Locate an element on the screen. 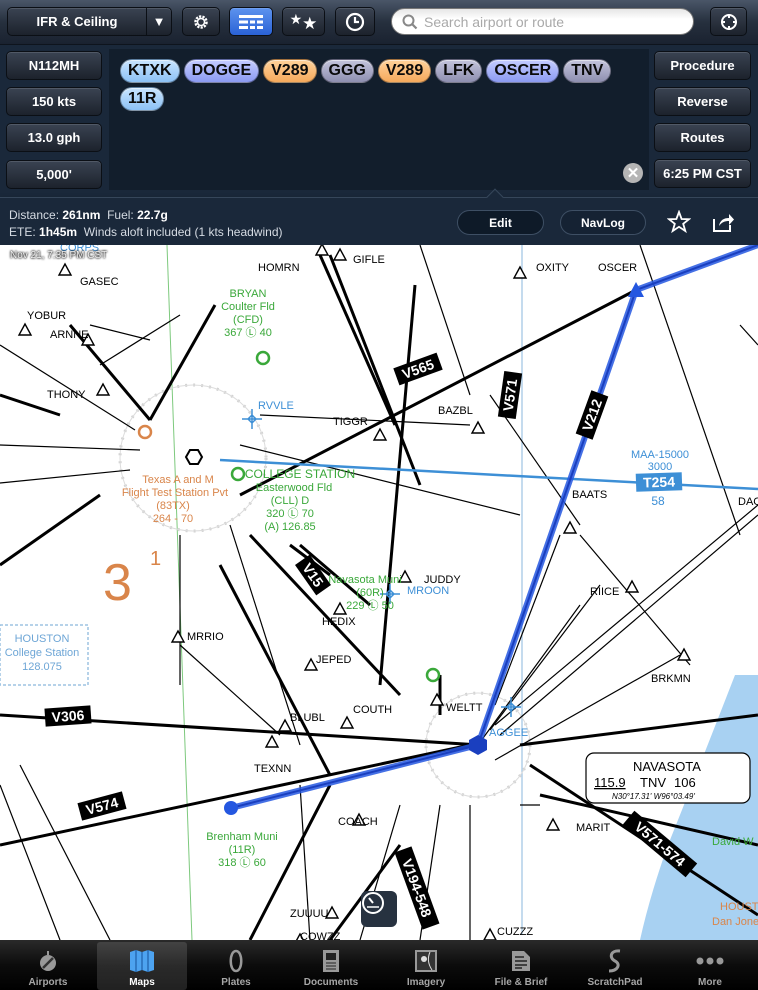 The height and width of the screenshot is (990, 758). clock-icon is located at coordinates (355, 21).